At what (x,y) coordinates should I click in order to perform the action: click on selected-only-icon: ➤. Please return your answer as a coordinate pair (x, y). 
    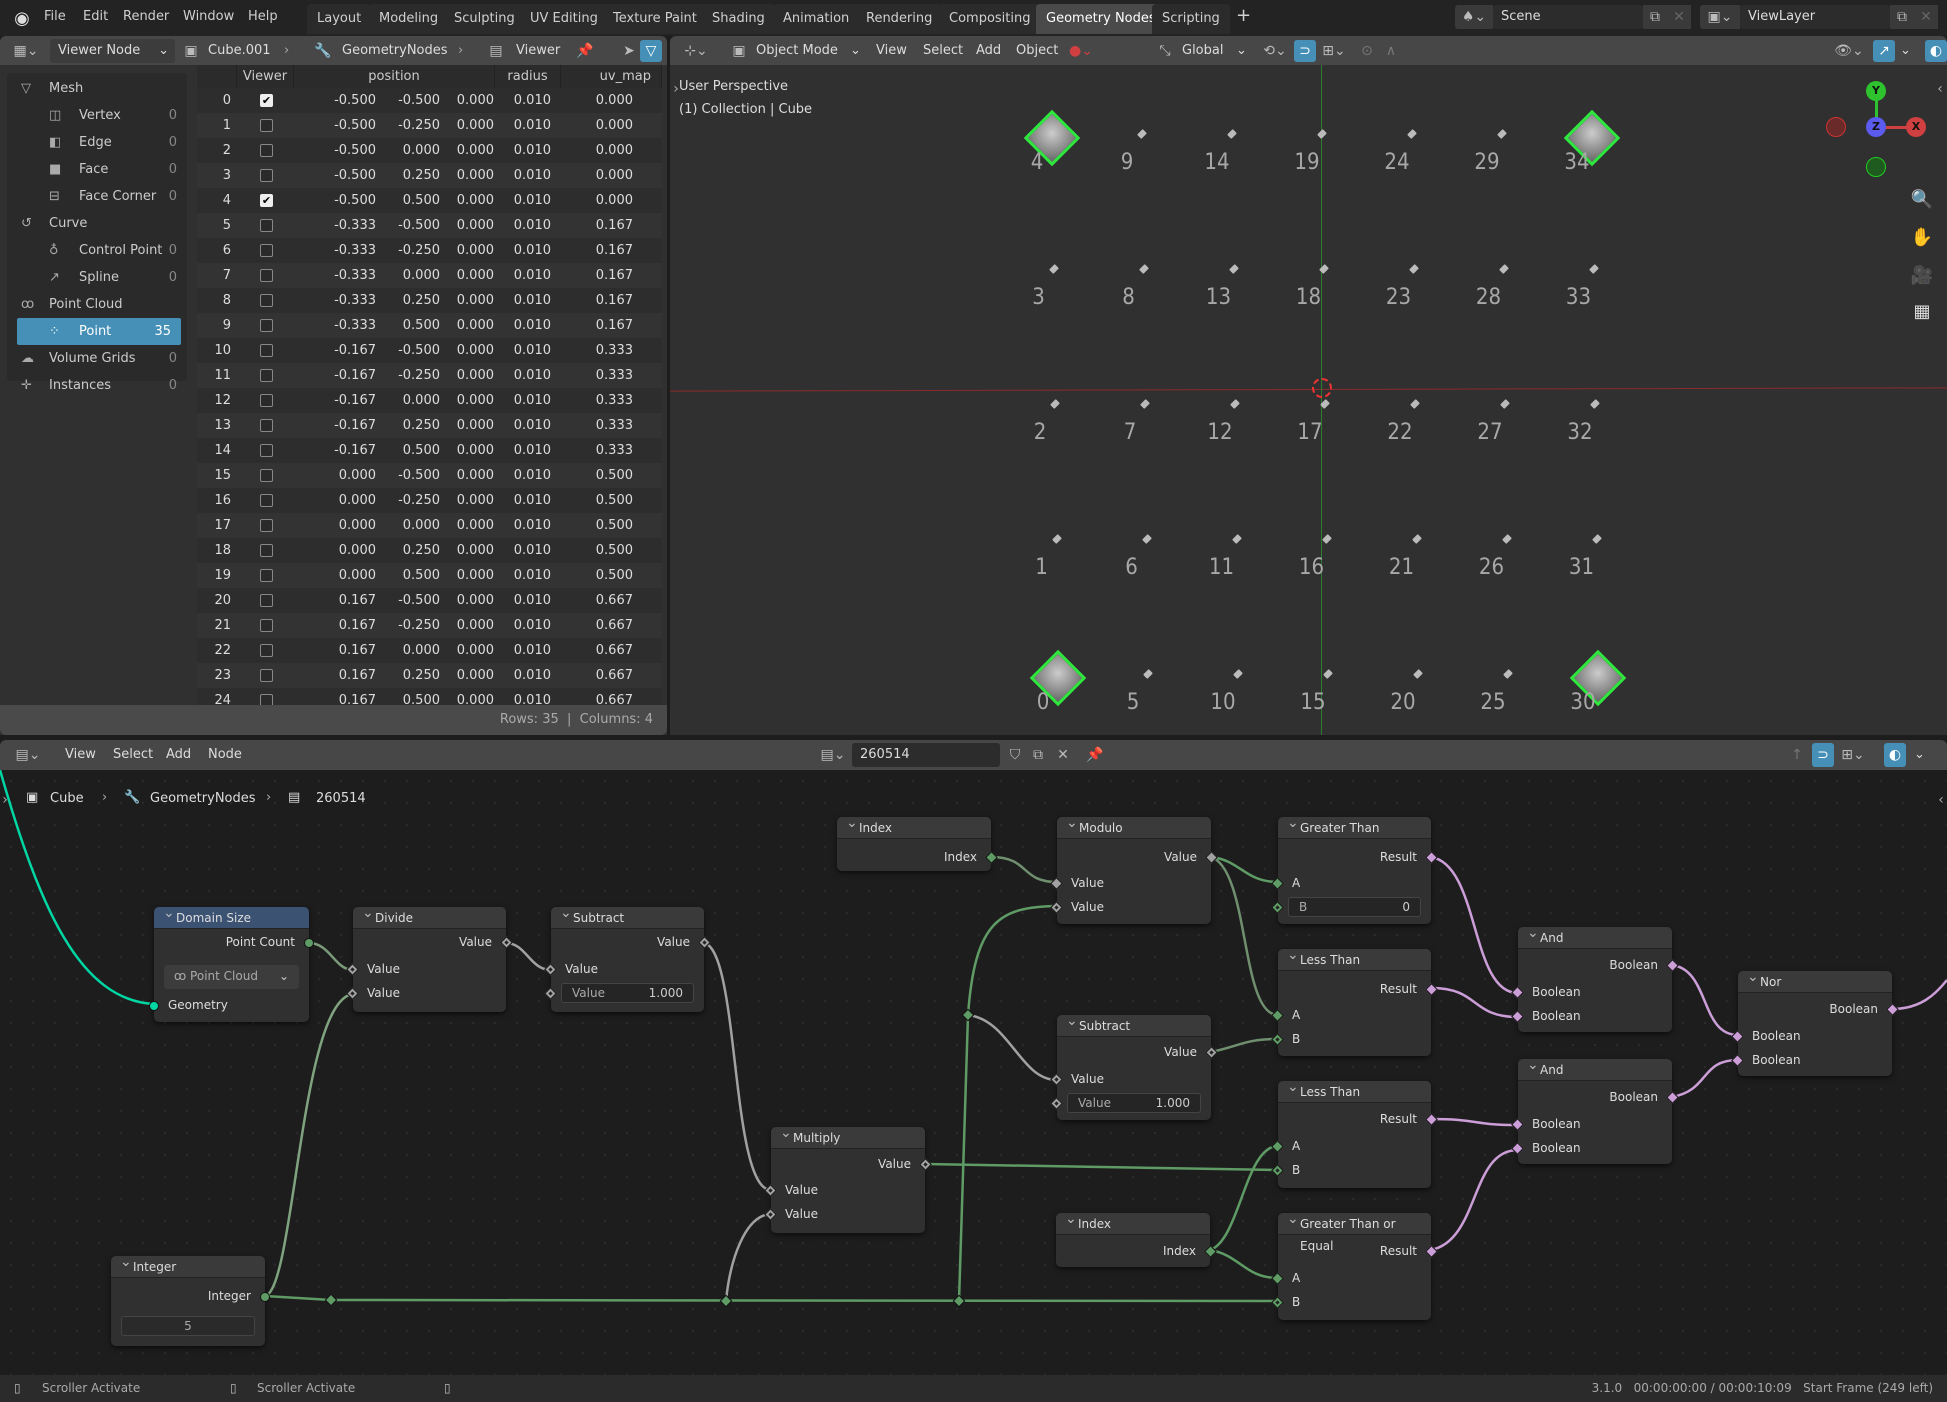
    Looking at the image, I should click on (629, 51).